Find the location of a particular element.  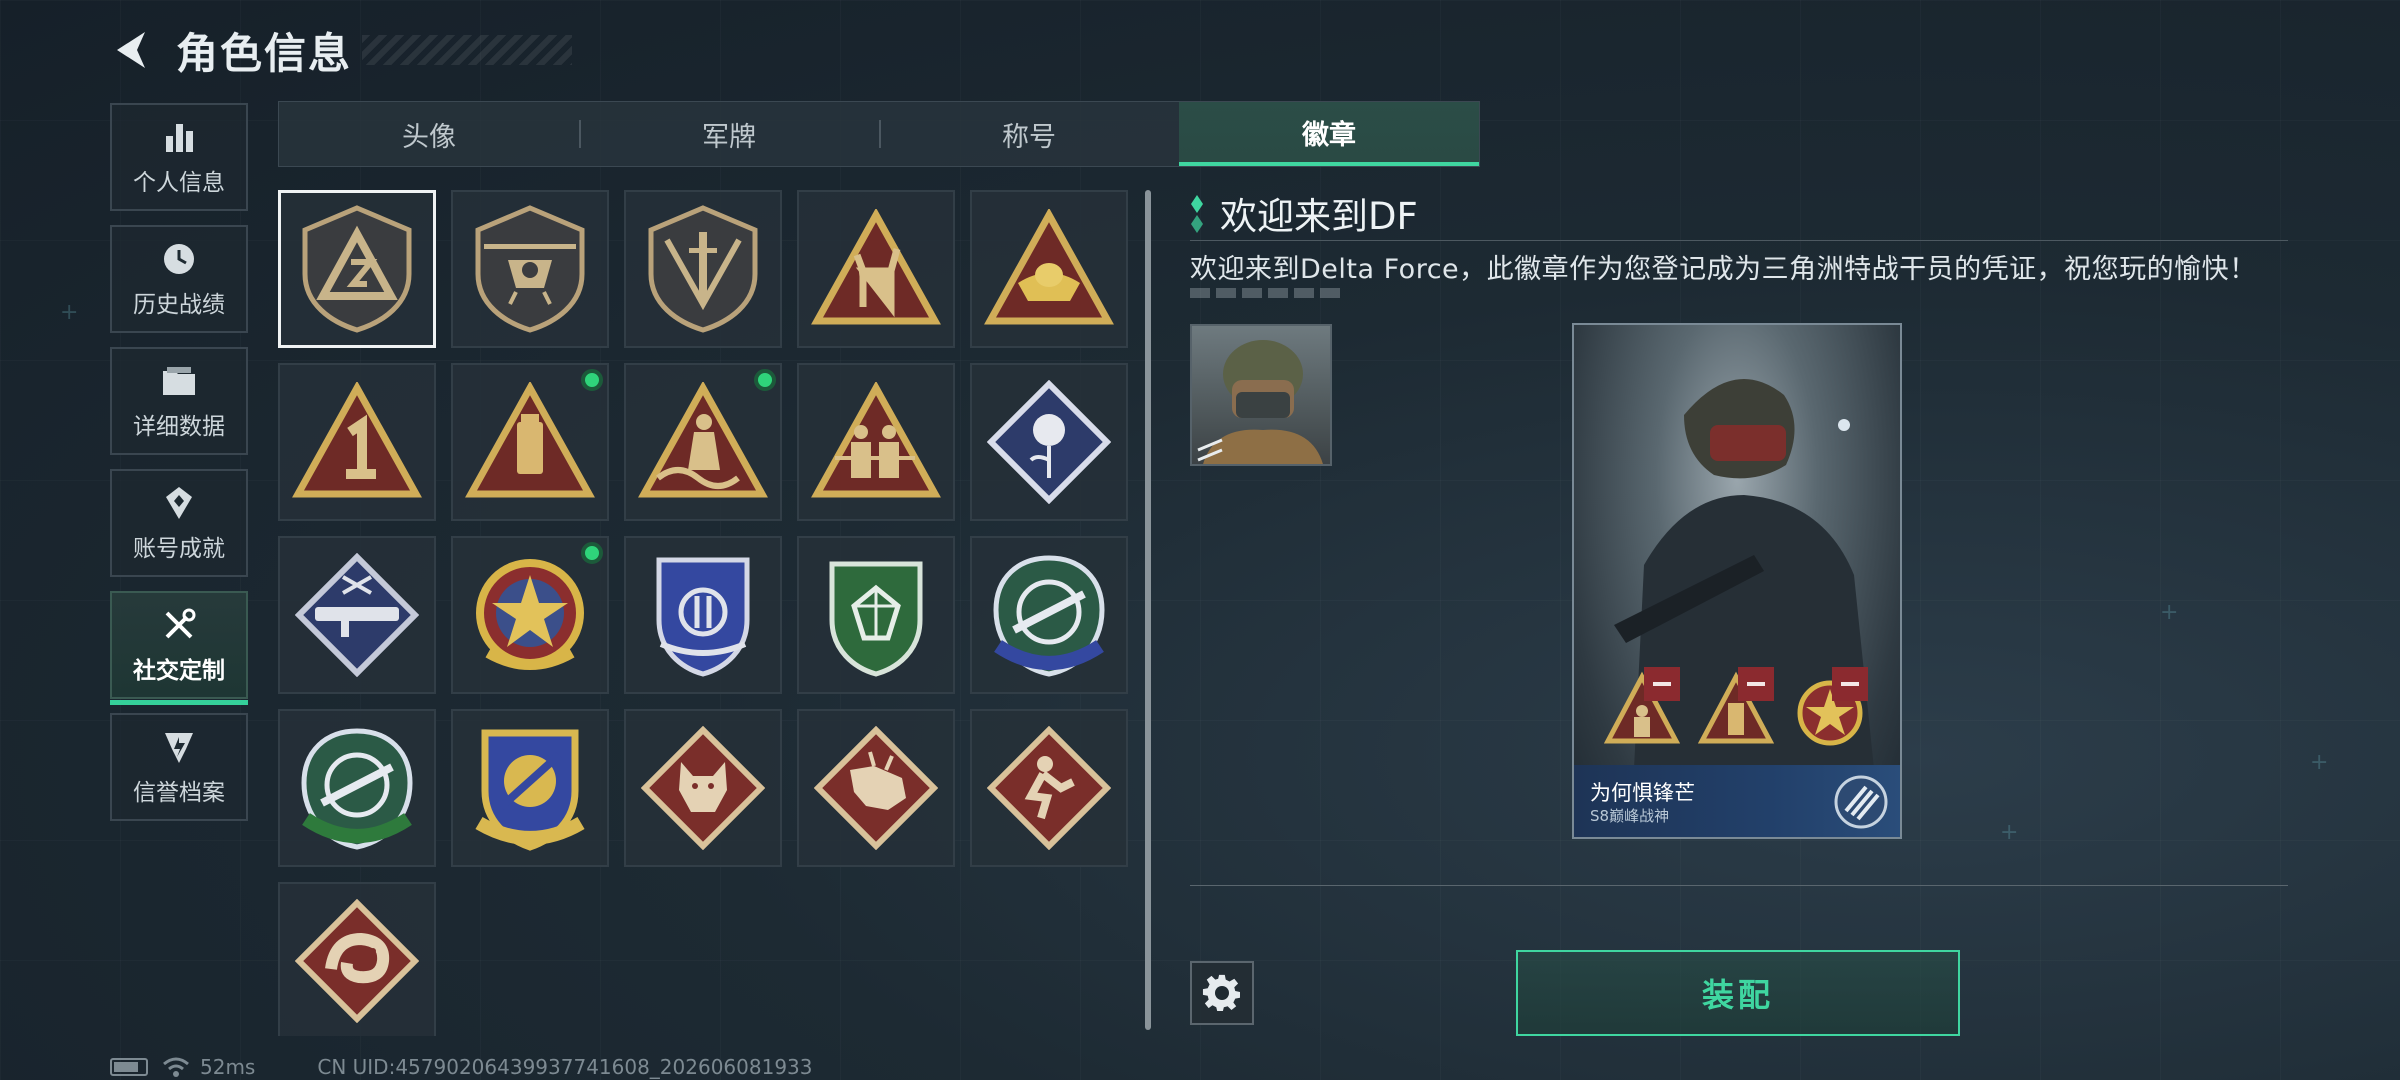

wifi-icon is located at coordinates (176, 1067).